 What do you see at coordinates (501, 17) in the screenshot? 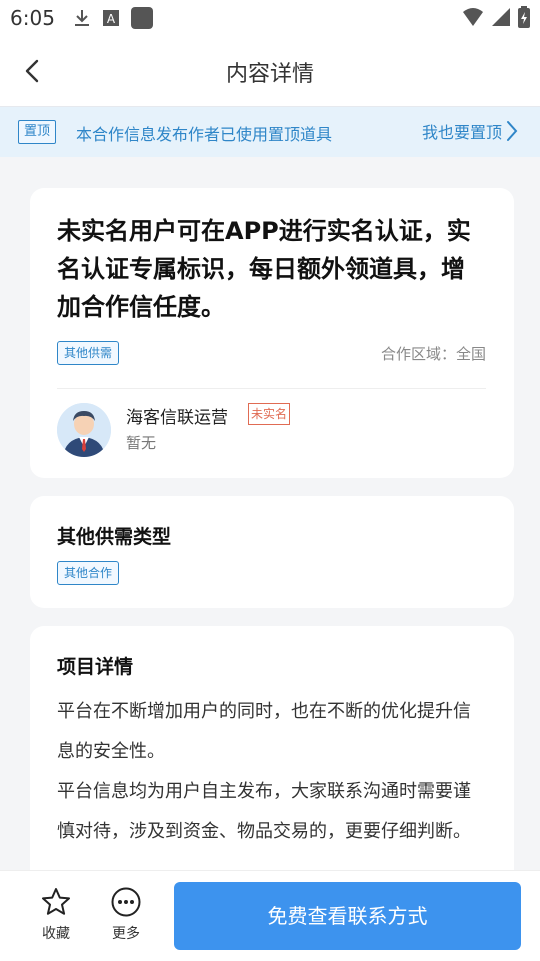
I see `signal-icon` at bounding box center [501, 17].